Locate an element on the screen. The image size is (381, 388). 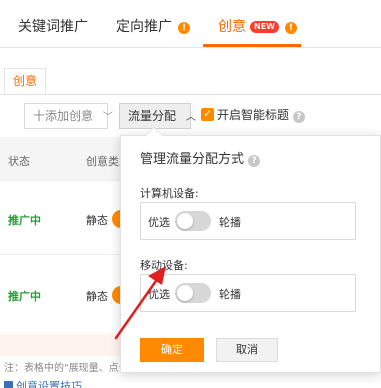
mobile-allocation-option: 优选 轮播 is located at coordinates (248, 293).